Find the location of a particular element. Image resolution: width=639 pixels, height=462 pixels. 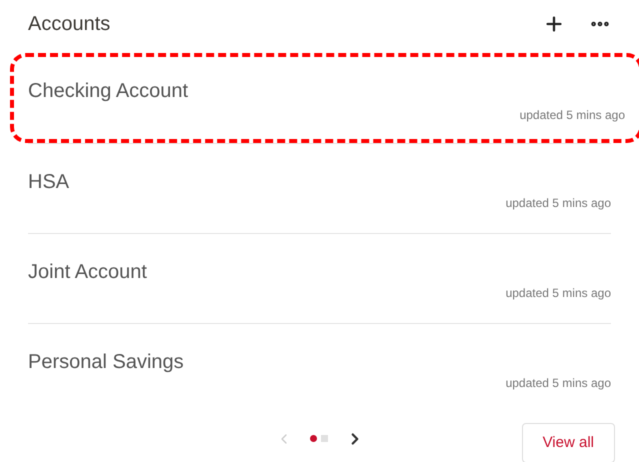

account-name: Checking Account is located at coordinates (109, 91).